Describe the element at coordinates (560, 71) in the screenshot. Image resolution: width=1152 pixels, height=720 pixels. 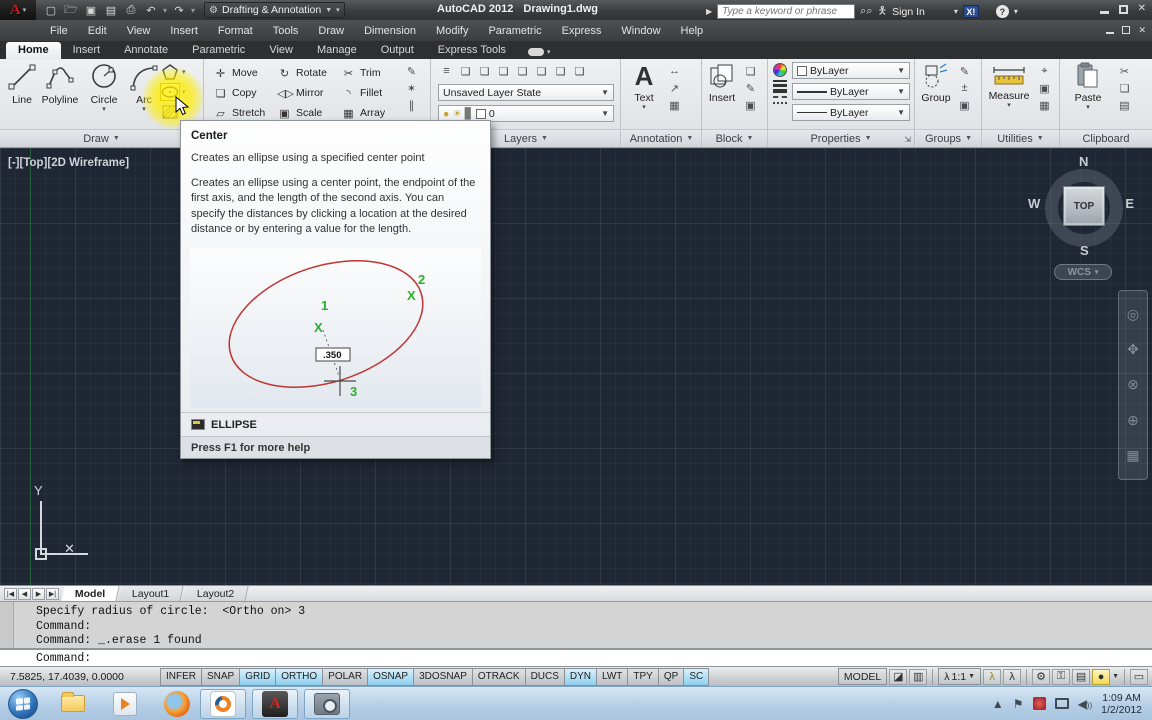
I see `layer-prev-icon` at that location.